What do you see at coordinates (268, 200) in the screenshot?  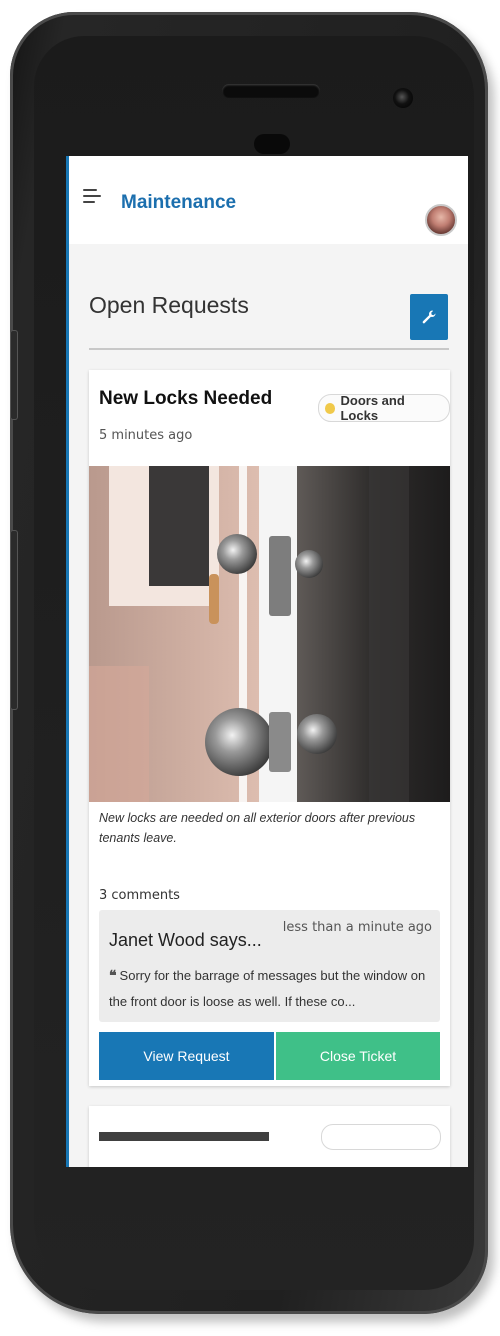 I see `app-header: Maintenance` at bounding box center [268, 200].